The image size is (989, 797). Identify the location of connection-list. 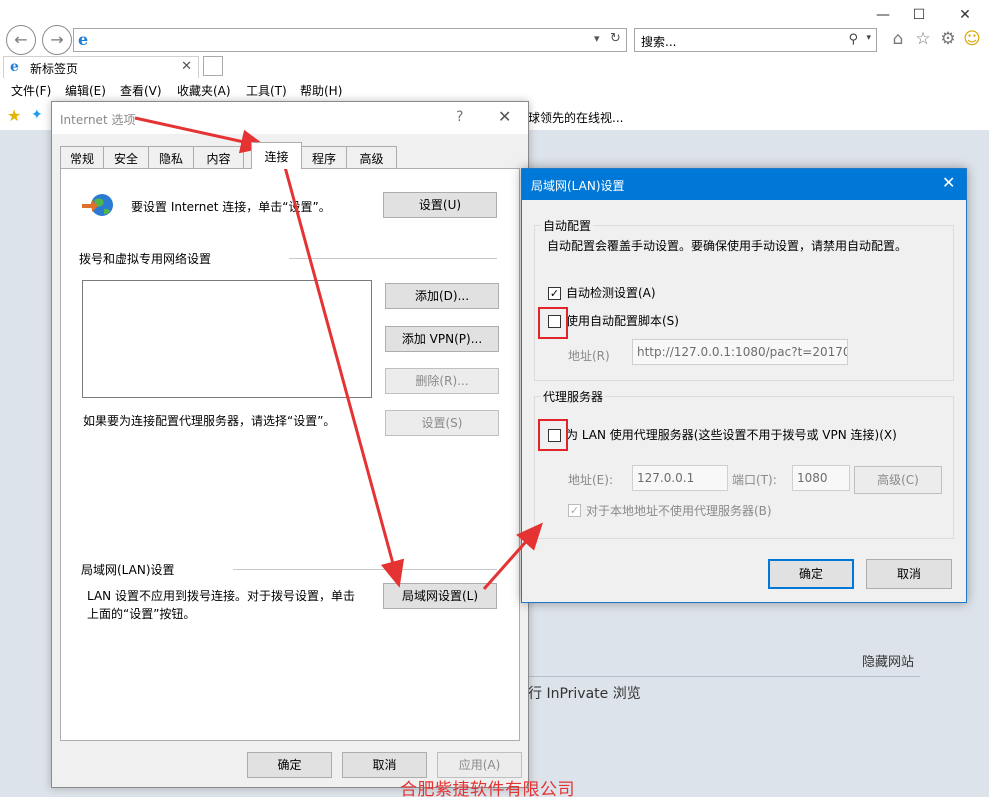
(227, 339).